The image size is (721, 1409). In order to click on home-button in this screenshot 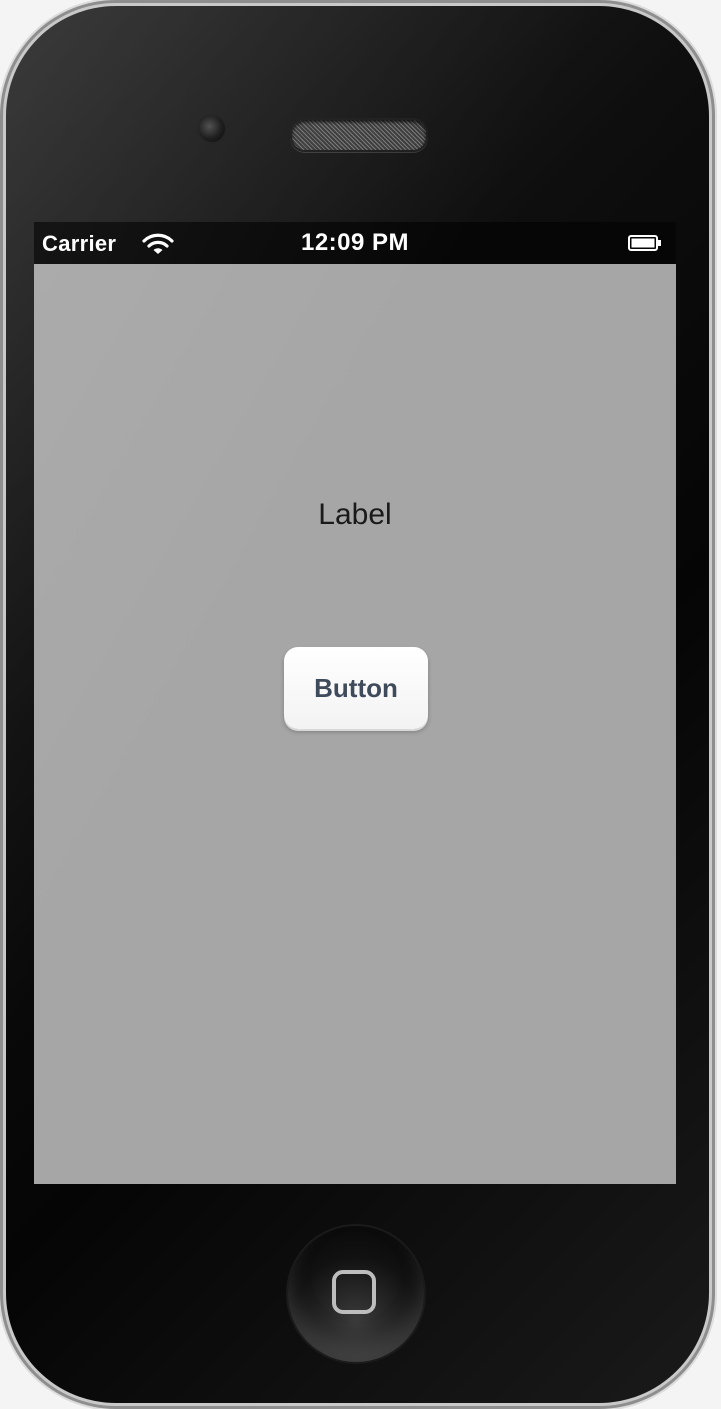, I will do `click(356, 1294)`.